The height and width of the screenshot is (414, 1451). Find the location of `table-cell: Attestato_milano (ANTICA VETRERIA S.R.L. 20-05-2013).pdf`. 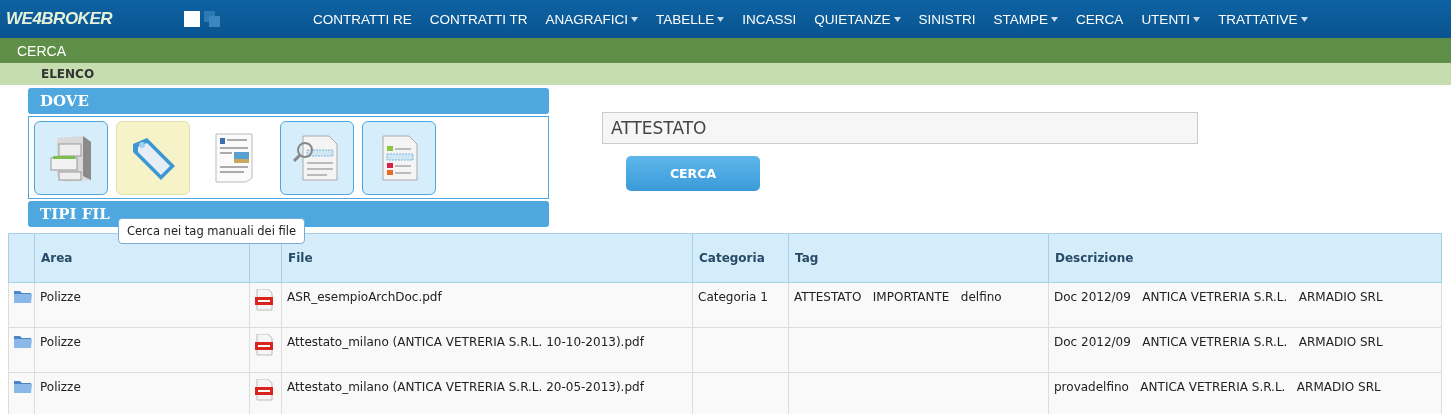

table-cell: Attestato_milano (ANTICA VETRERIA S.R.L. 20-05-2013).pdf is located at coordinates (487, 393).